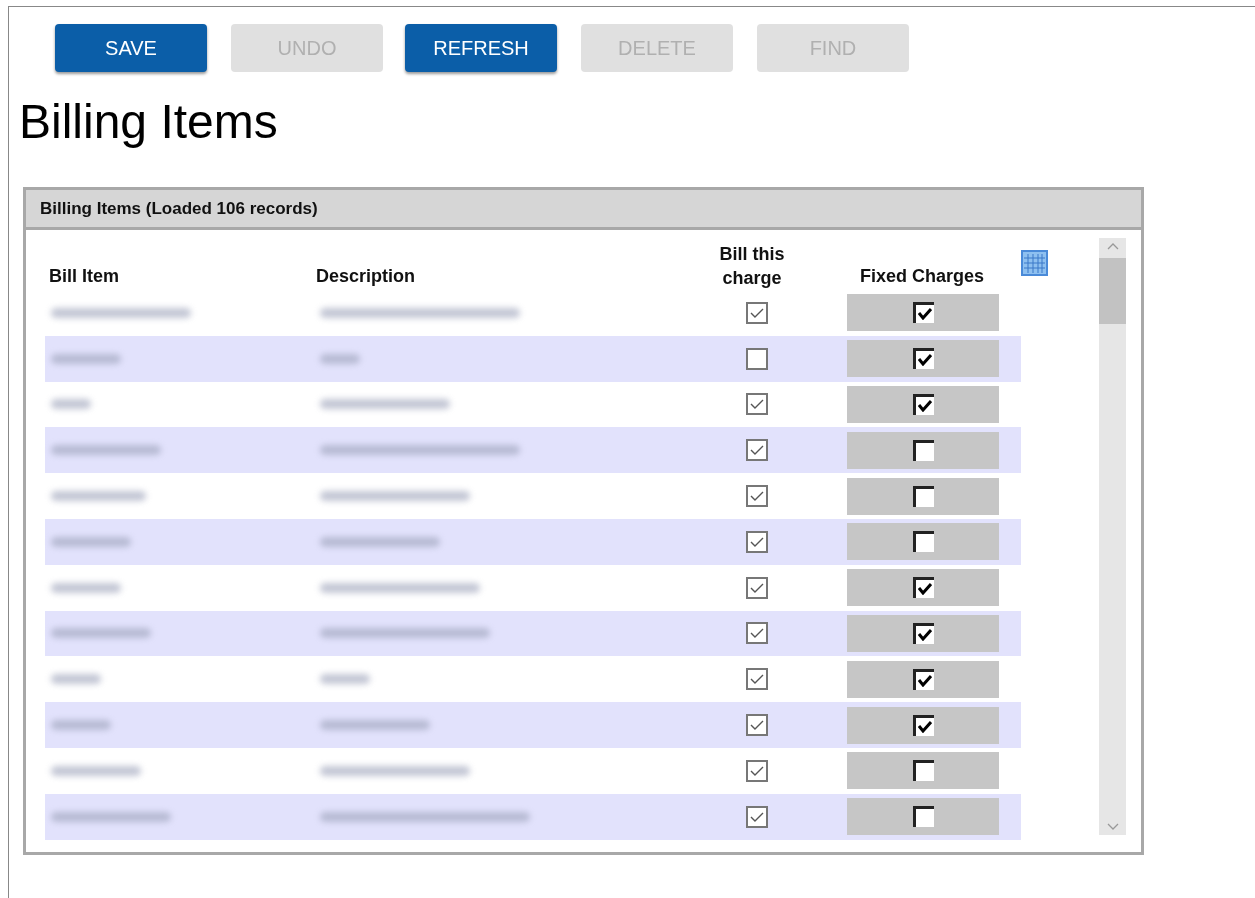 This screenshot has width=1255, height=898. Describe the element at coordinates (1112, 291) in the screenshot. I see `scrollbar-thumb` at that location.